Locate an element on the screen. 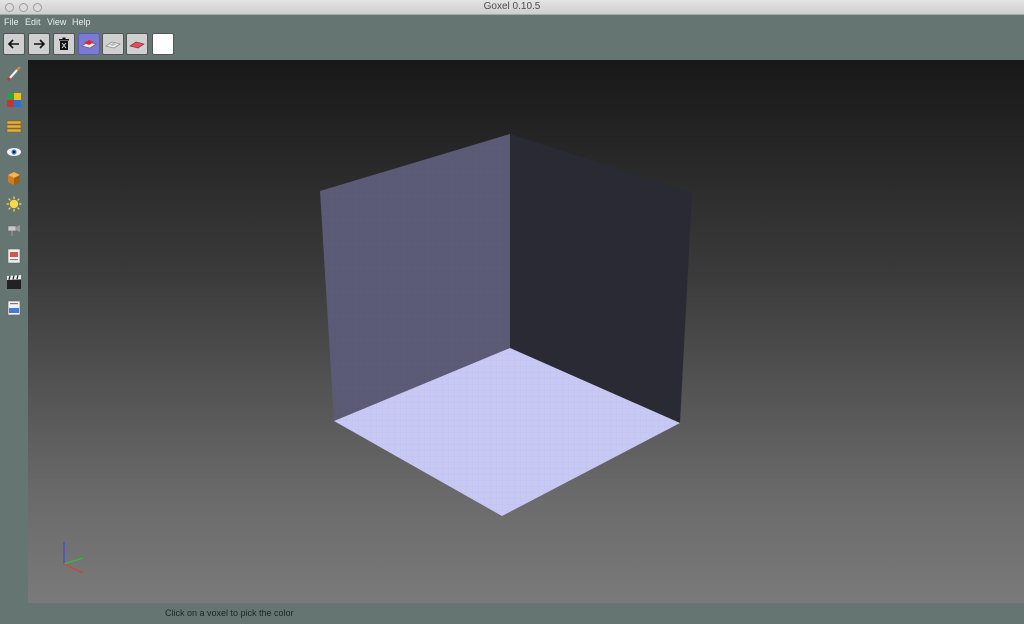 The image size is (1024, 624). menu-help: Help is located at coordinates (81, 22).